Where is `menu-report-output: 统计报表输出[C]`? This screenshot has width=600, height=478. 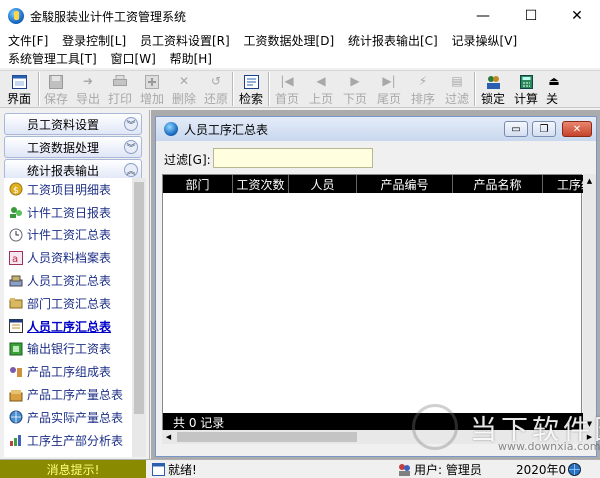
menu-report-output: 统计报表输出[C] is located at coordinates (393, 41).